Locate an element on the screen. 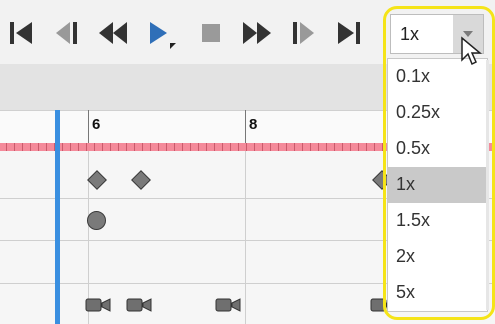  playhead is located at coordinates (57, 217).